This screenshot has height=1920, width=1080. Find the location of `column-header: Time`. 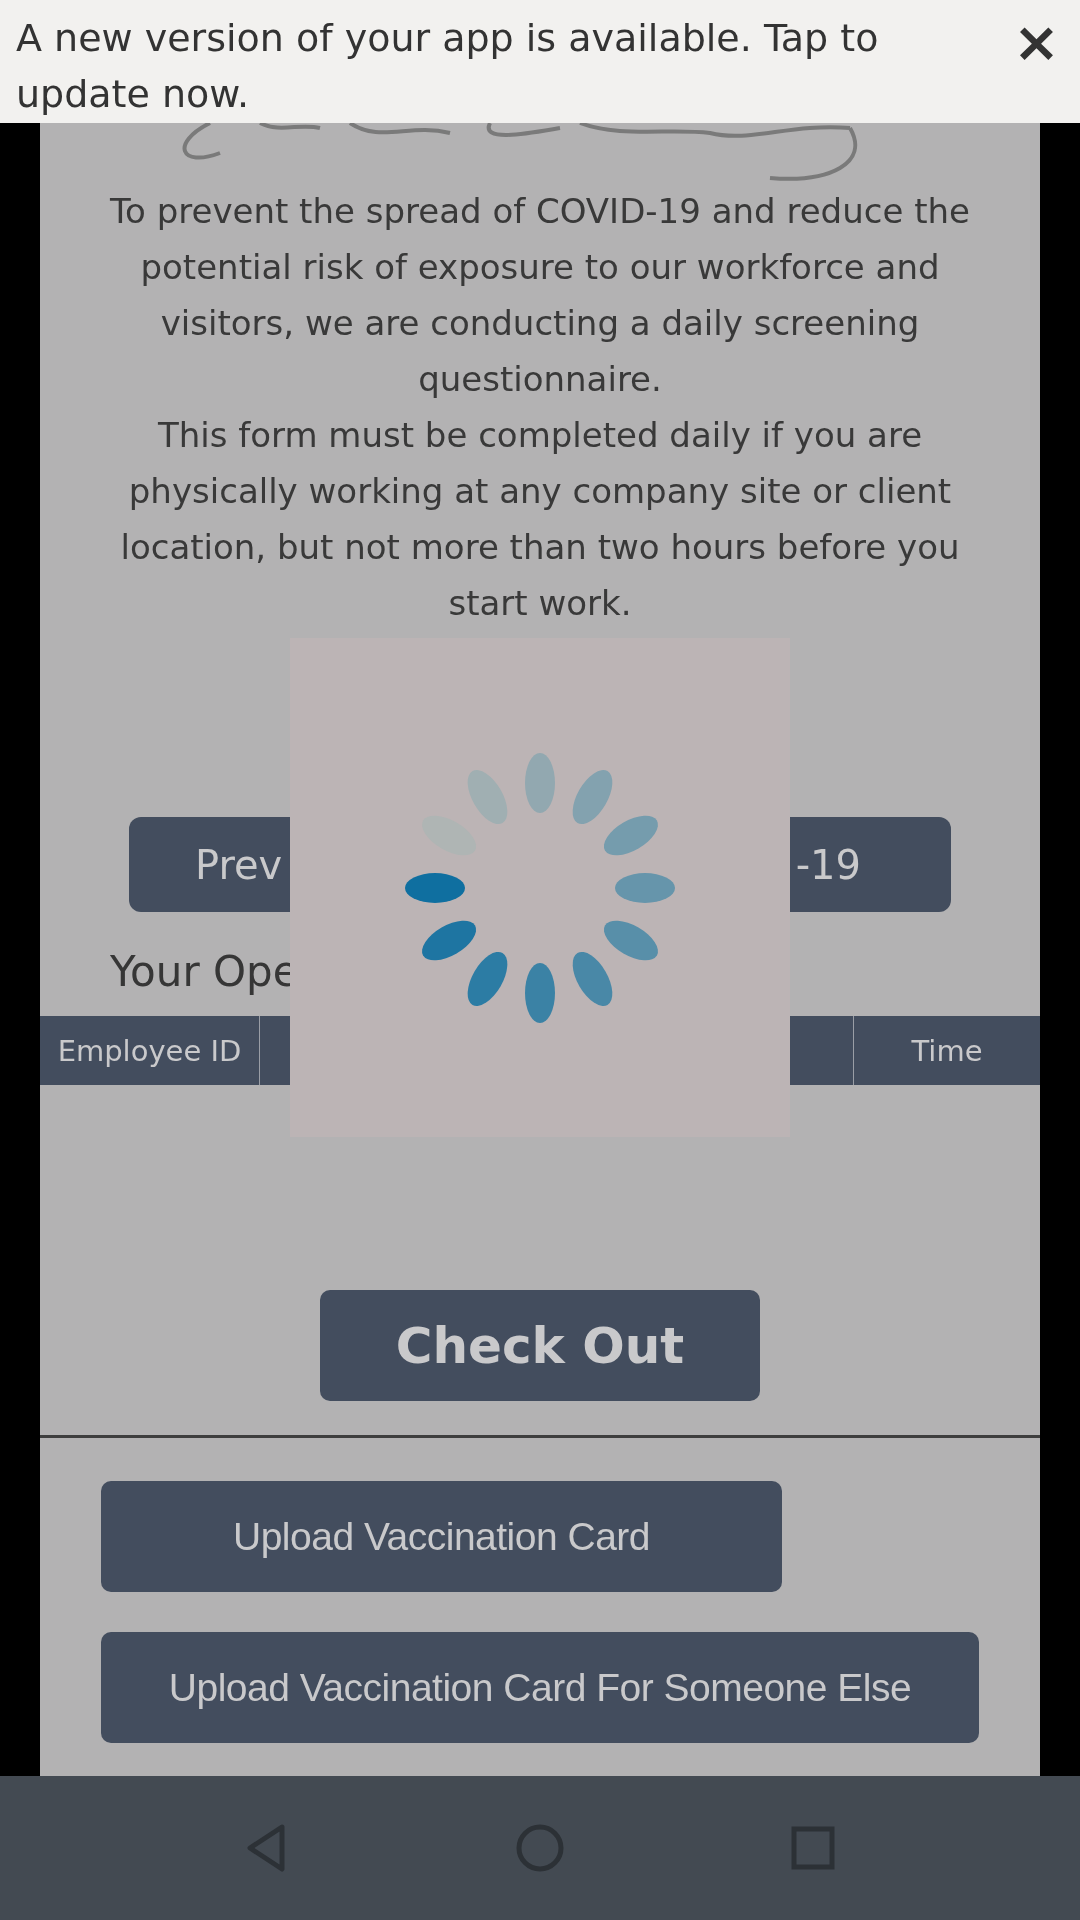

column-header: Time is located at coordinates (946, 1050).